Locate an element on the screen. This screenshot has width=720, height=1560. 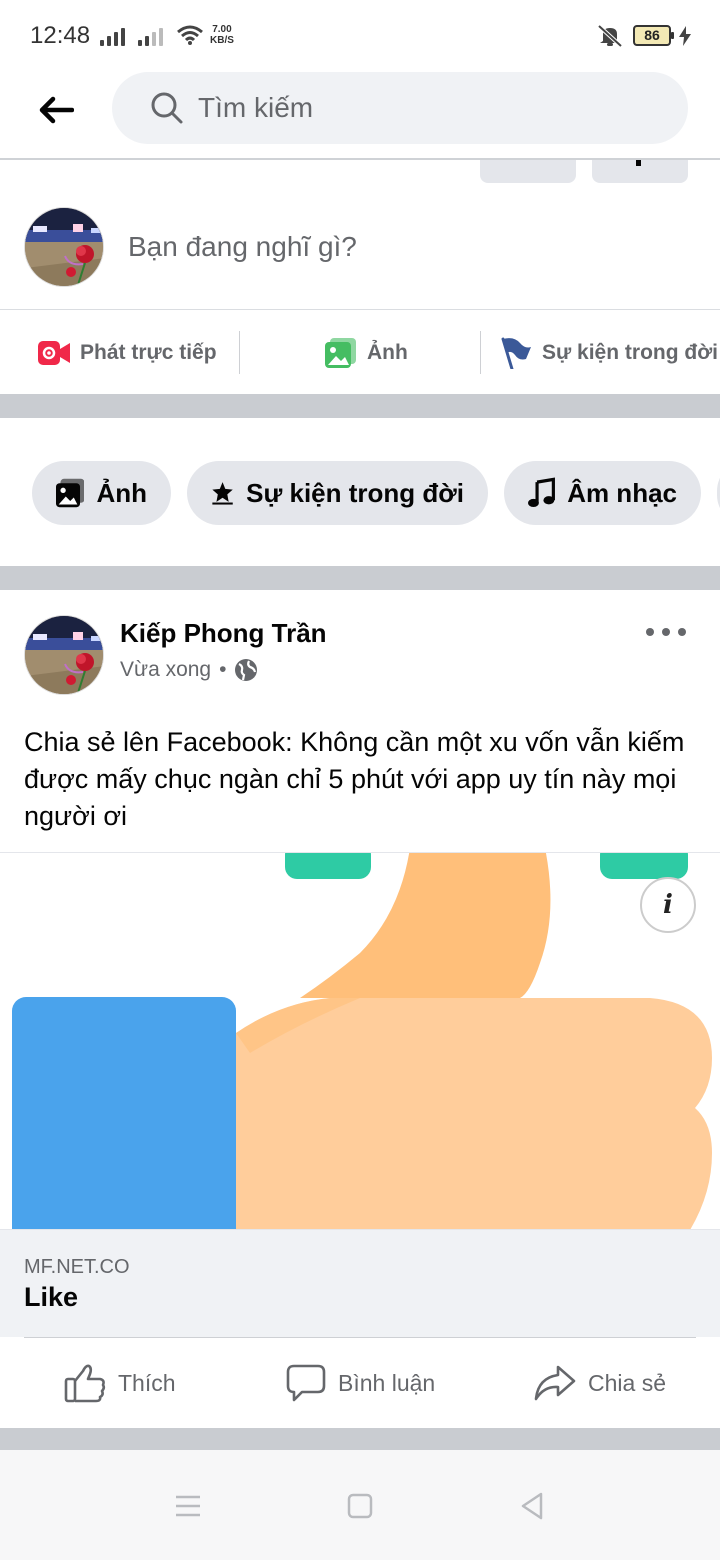
like-thumb-icon is located at coordinates (85, 1383).